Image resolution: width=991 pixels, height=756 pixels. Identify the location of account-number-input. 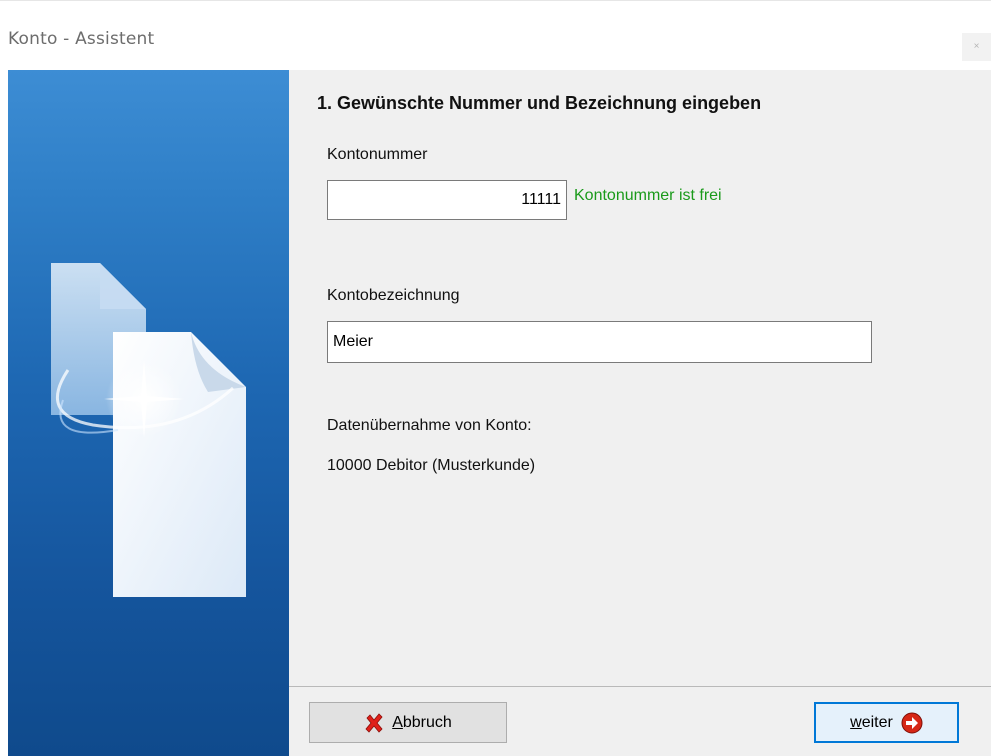
(447, 200).